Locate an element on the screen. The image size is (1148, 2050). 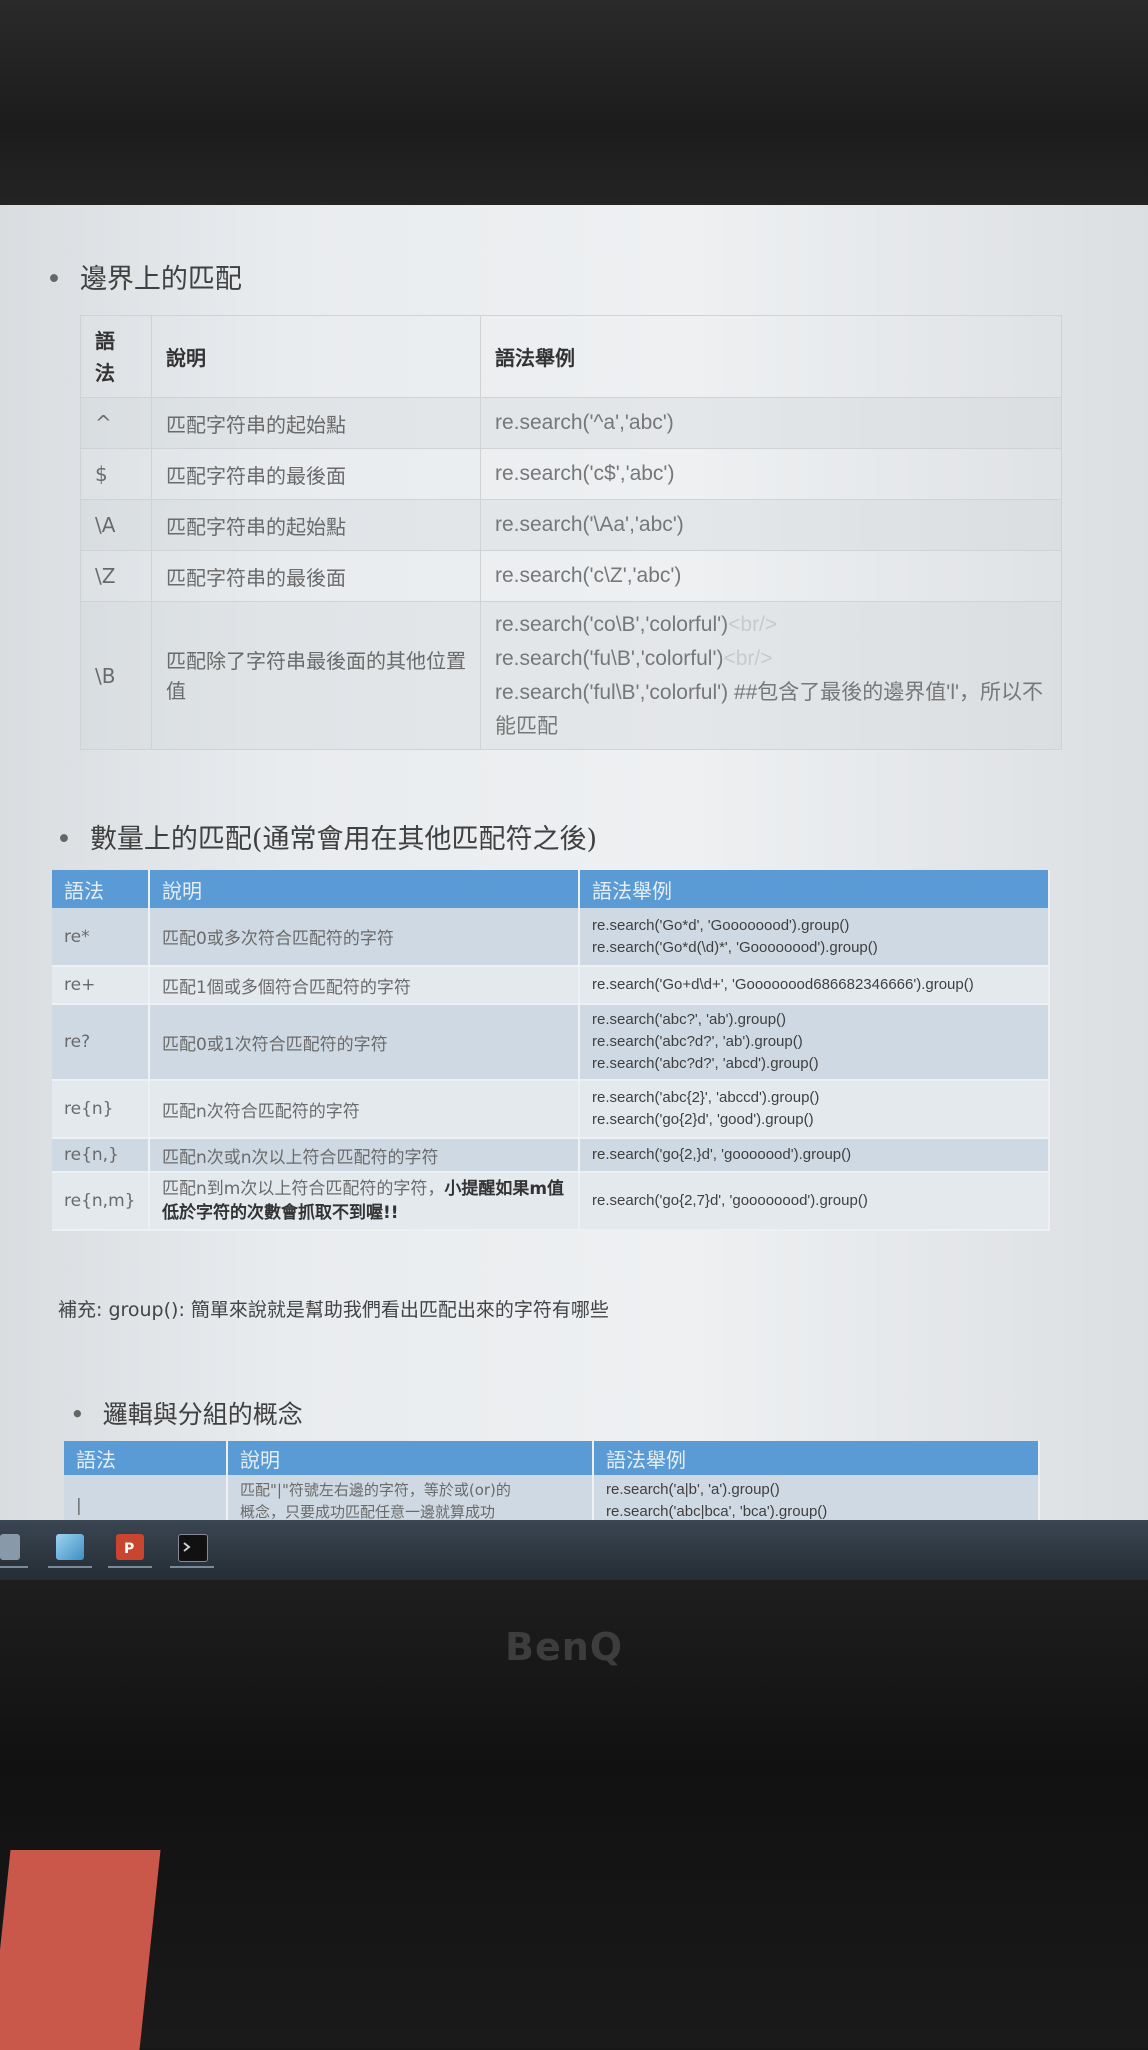
taskbar-button-app is located at coordinates (70, 1549).